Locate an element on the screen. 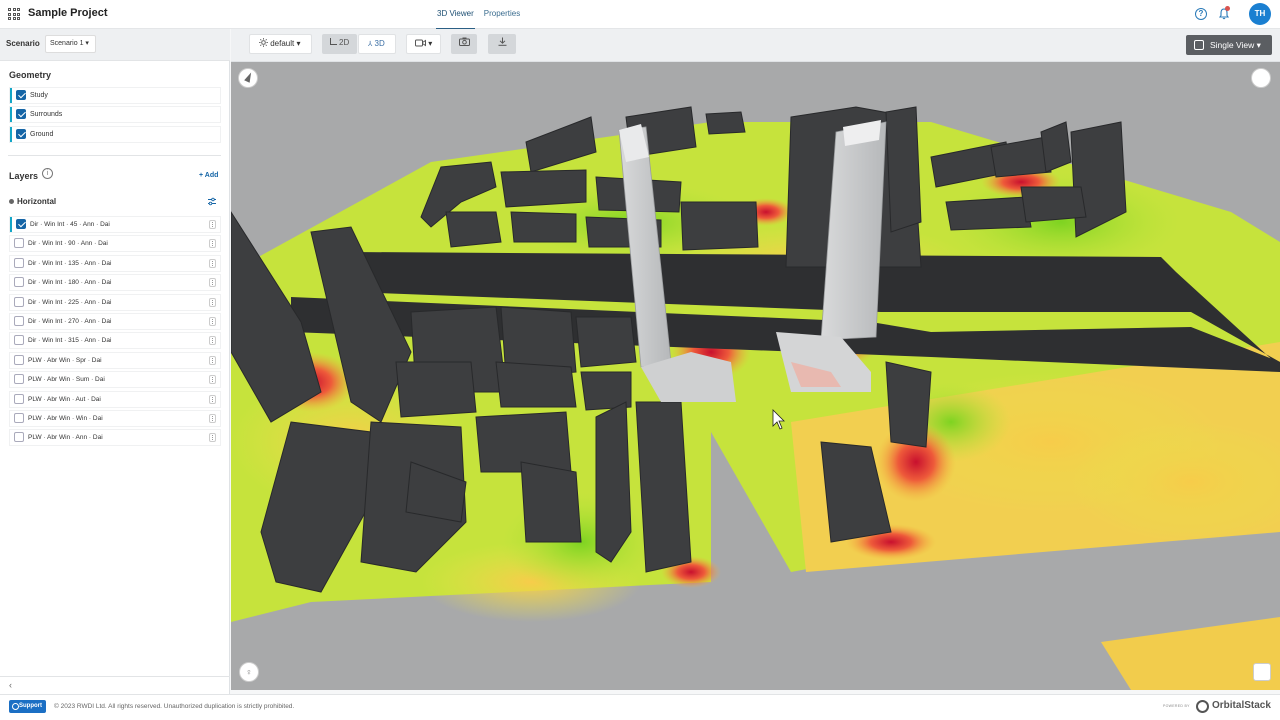  layer-item: Dir · Win Int · 225 · Ann · Dai is located at coordinates (115, 302).